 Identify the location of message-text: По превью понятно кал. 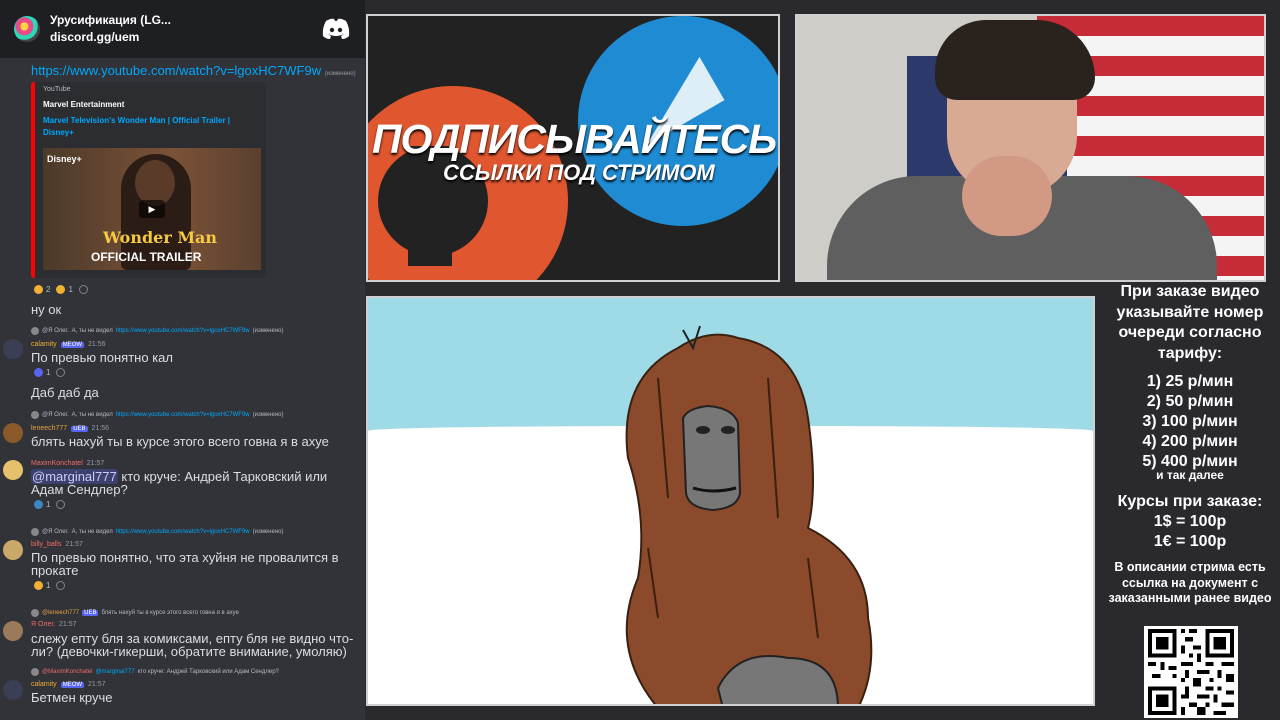
(102, 357).